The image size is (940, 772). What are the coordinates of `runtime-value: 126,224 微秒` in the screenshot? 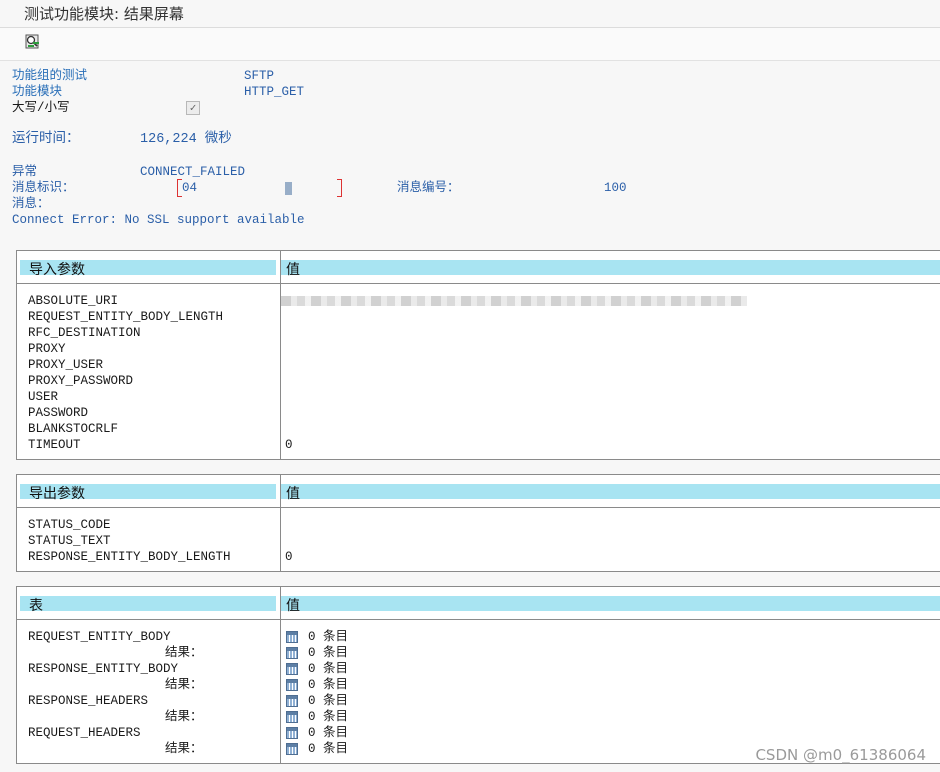 It's located at (186, 139).